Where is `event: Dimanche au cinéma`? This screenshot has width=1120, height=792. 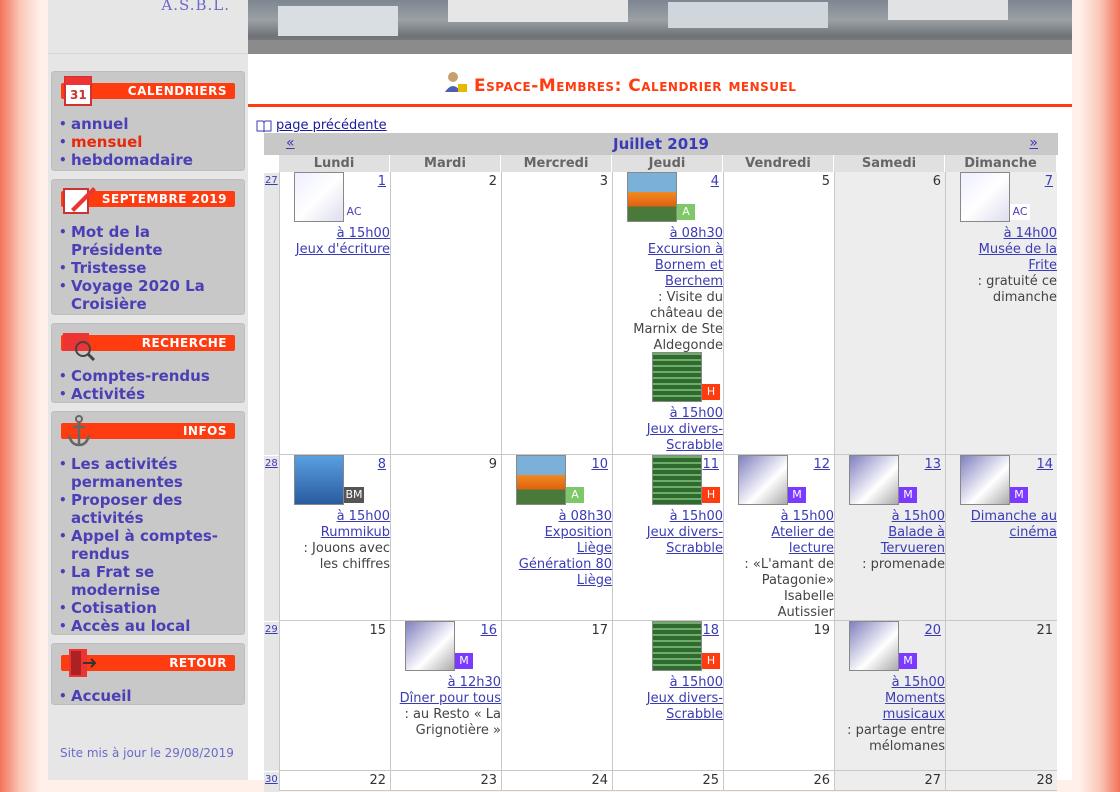
event: Dimanche au cinéma is located at coordinates (1004, 525).